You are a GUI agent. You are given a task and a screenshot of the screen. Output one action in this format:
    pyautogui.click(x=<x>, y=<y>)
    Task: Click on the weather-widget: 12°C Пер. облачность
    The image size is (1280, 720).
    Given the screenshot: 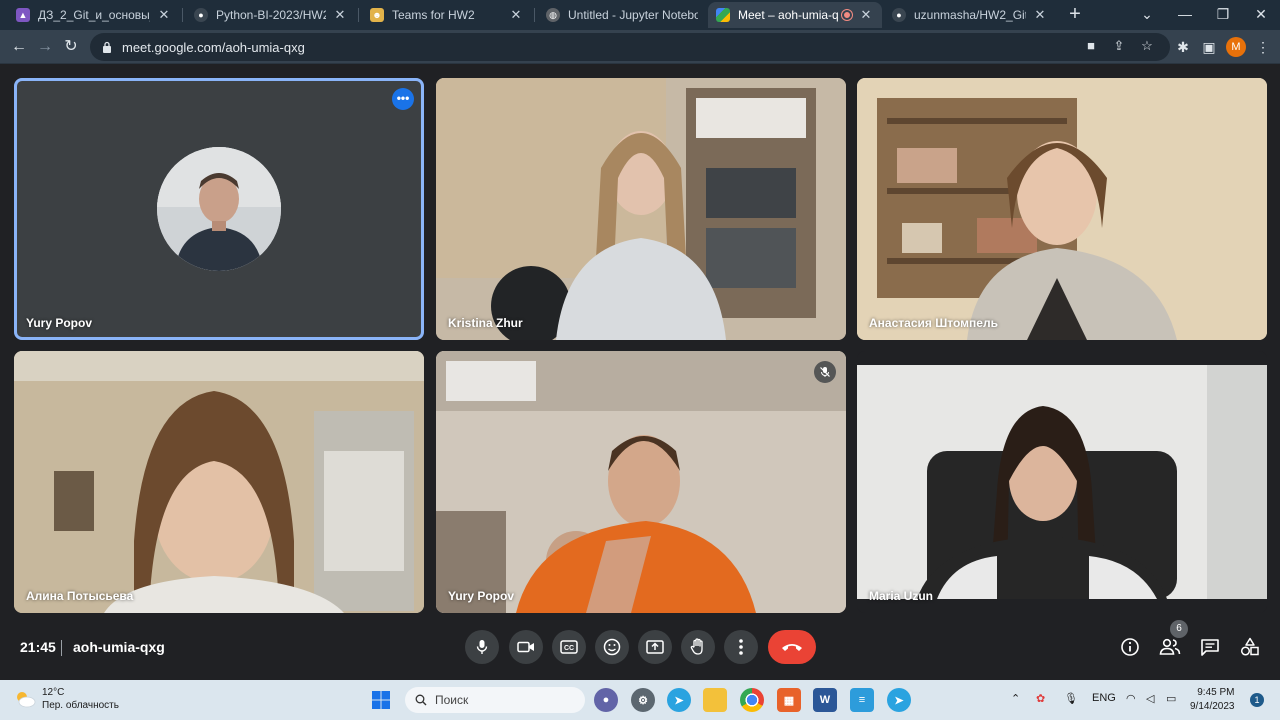 What is the action you would take?
    pyautogui.click(x=66, y=699)
    